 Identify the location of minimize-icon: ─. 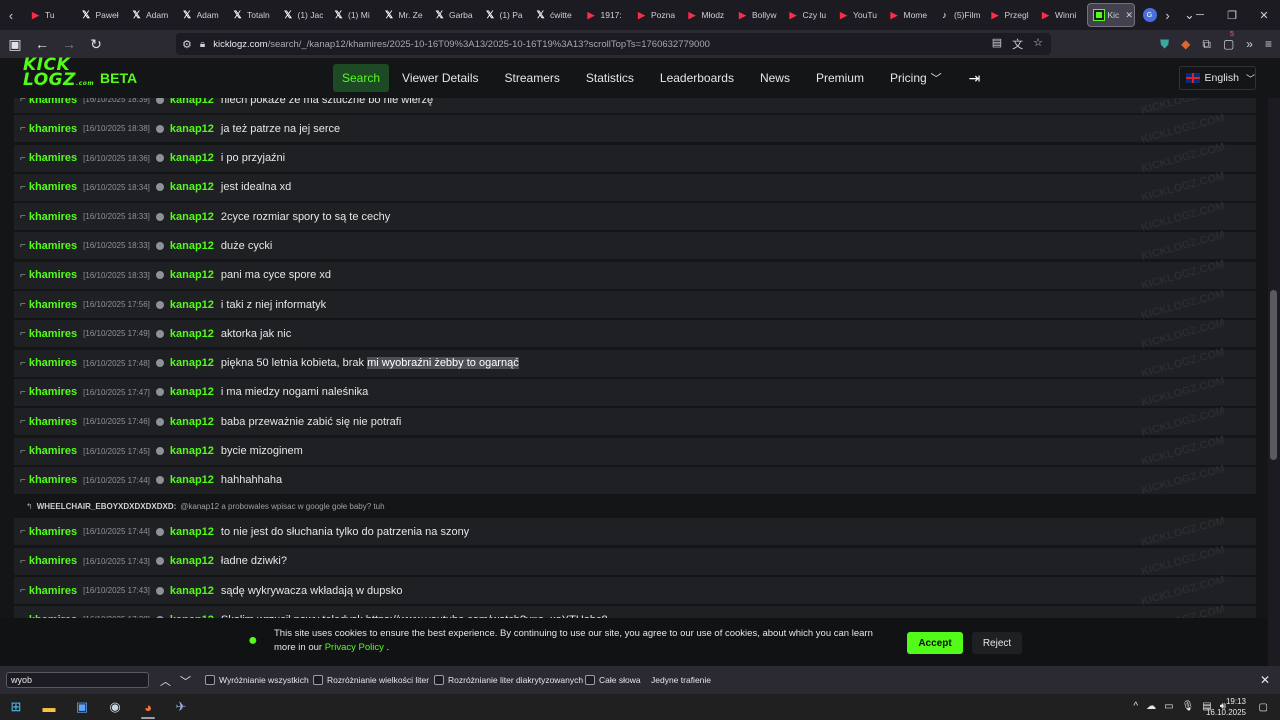
(1200, 15).